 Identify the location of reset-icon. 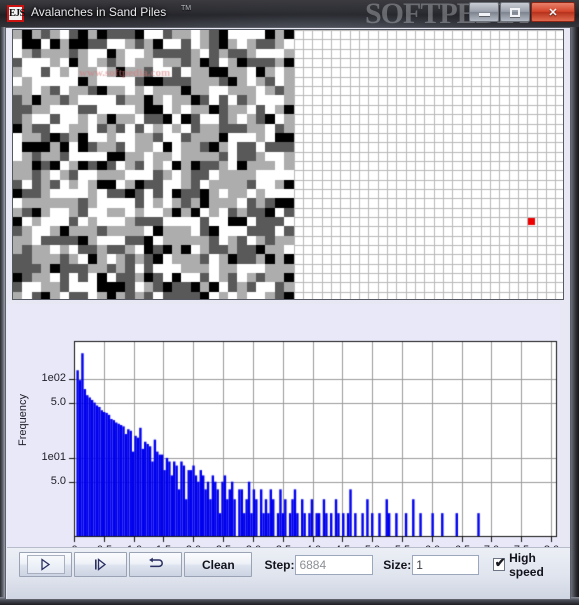
(156, 562).